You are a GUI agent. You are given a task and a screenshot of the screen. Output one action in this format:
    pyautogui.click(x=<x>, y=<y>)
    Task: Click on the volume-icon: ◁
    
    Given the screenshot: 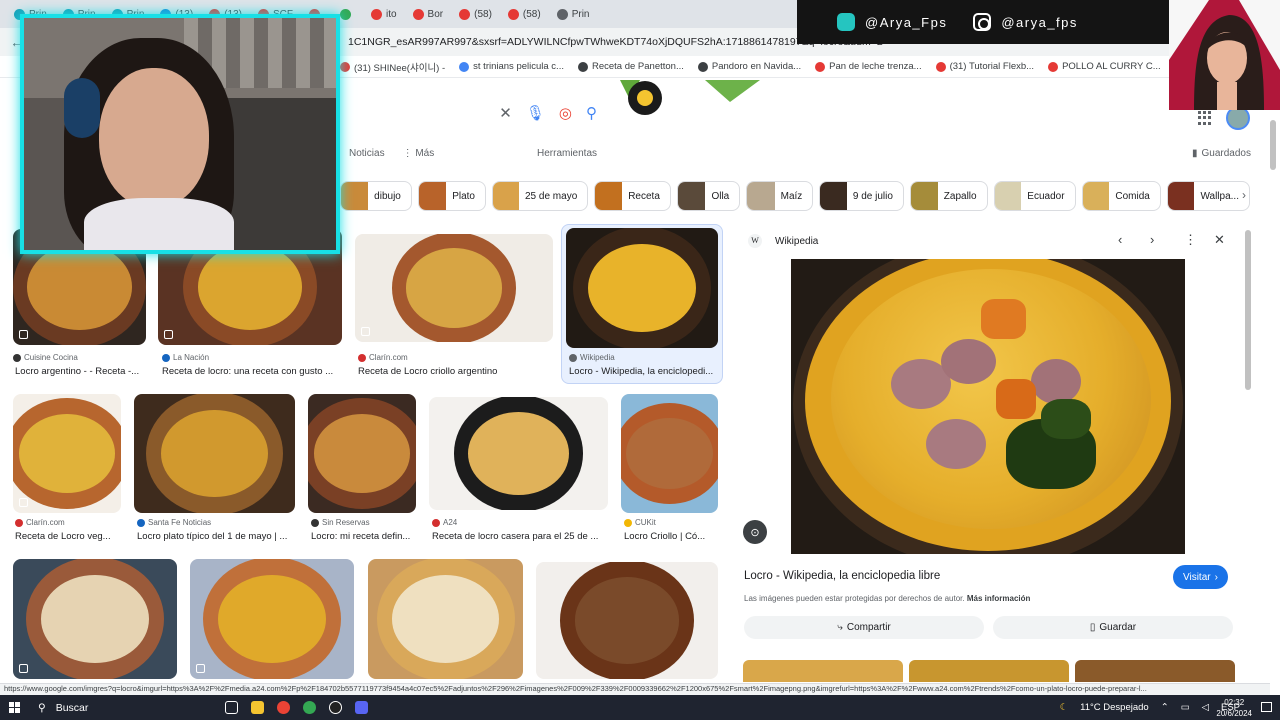 What is the action you would take?
    pyautogui.click(x=1205, y=707)
    